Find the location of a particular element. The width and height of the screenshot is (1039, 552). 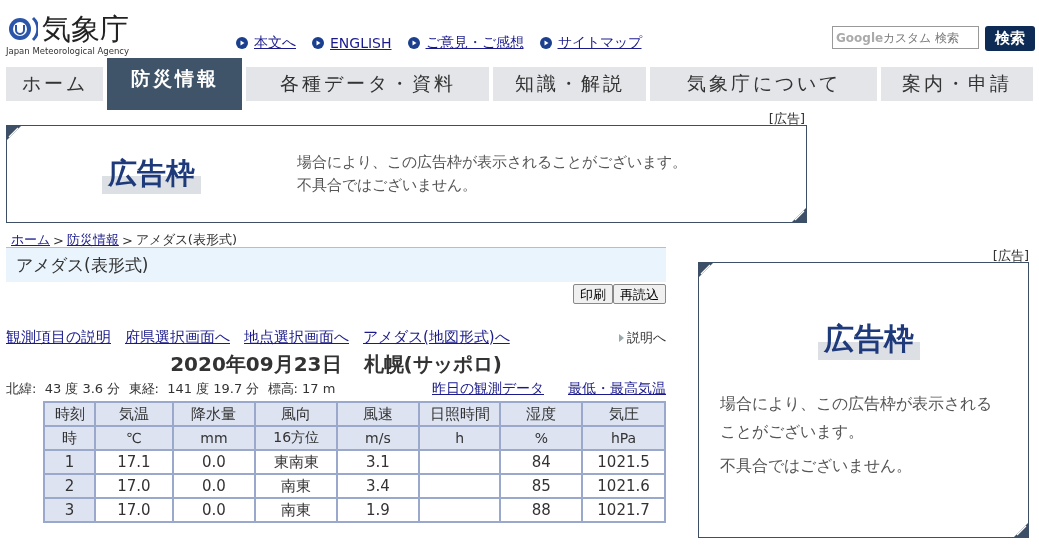

toolbar-button: 印刷 is located at coordinates (593, 294).